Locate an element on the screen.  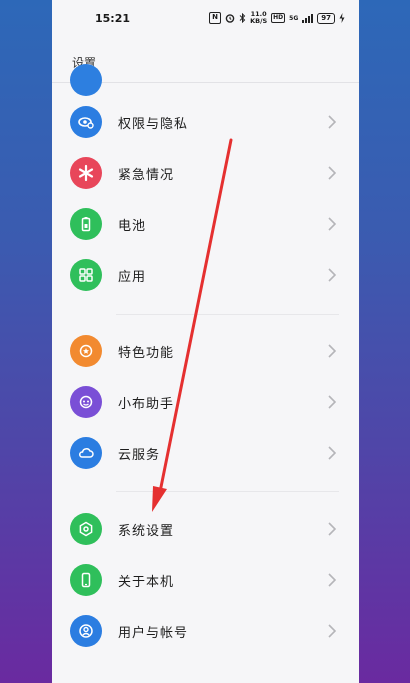
nfc-icon: N is located at coordinates (215, 18).